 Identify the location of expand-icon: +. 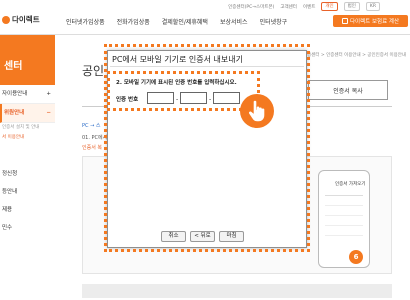
(48, 94).